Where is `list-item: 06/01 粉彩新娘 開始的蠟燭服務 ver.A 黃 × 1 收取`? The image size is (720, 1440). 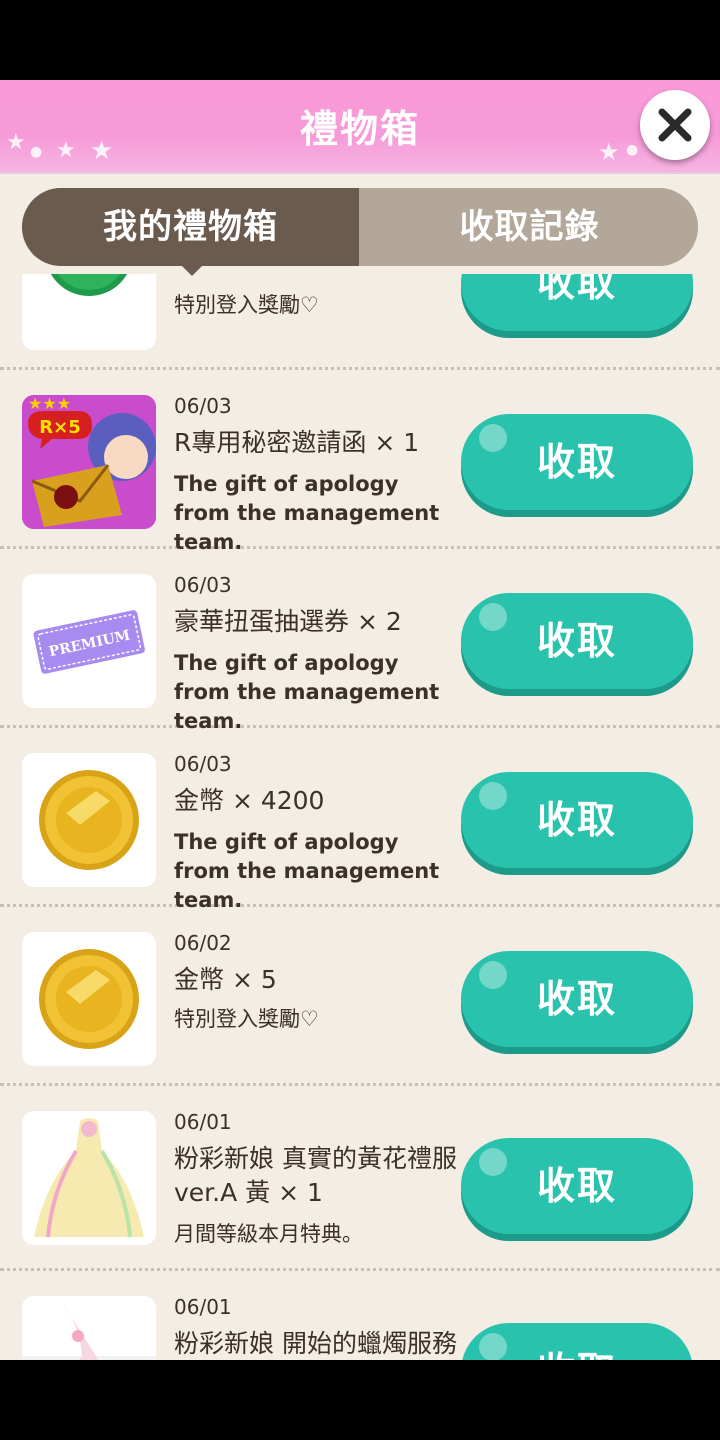 list-item: 06/01 粉彩新娘 開始的蠟燭服務 ver.A 黃 × 1 收取 is located at coordinates (360, 1315).